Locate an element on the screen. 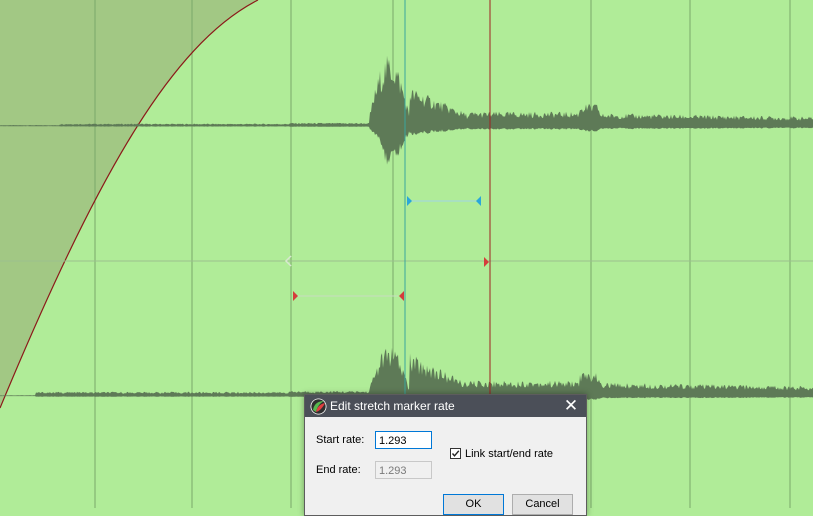 This screenshot has height=516, width=813. end-rate-label: End rate: is located at coordinates (338, 470).